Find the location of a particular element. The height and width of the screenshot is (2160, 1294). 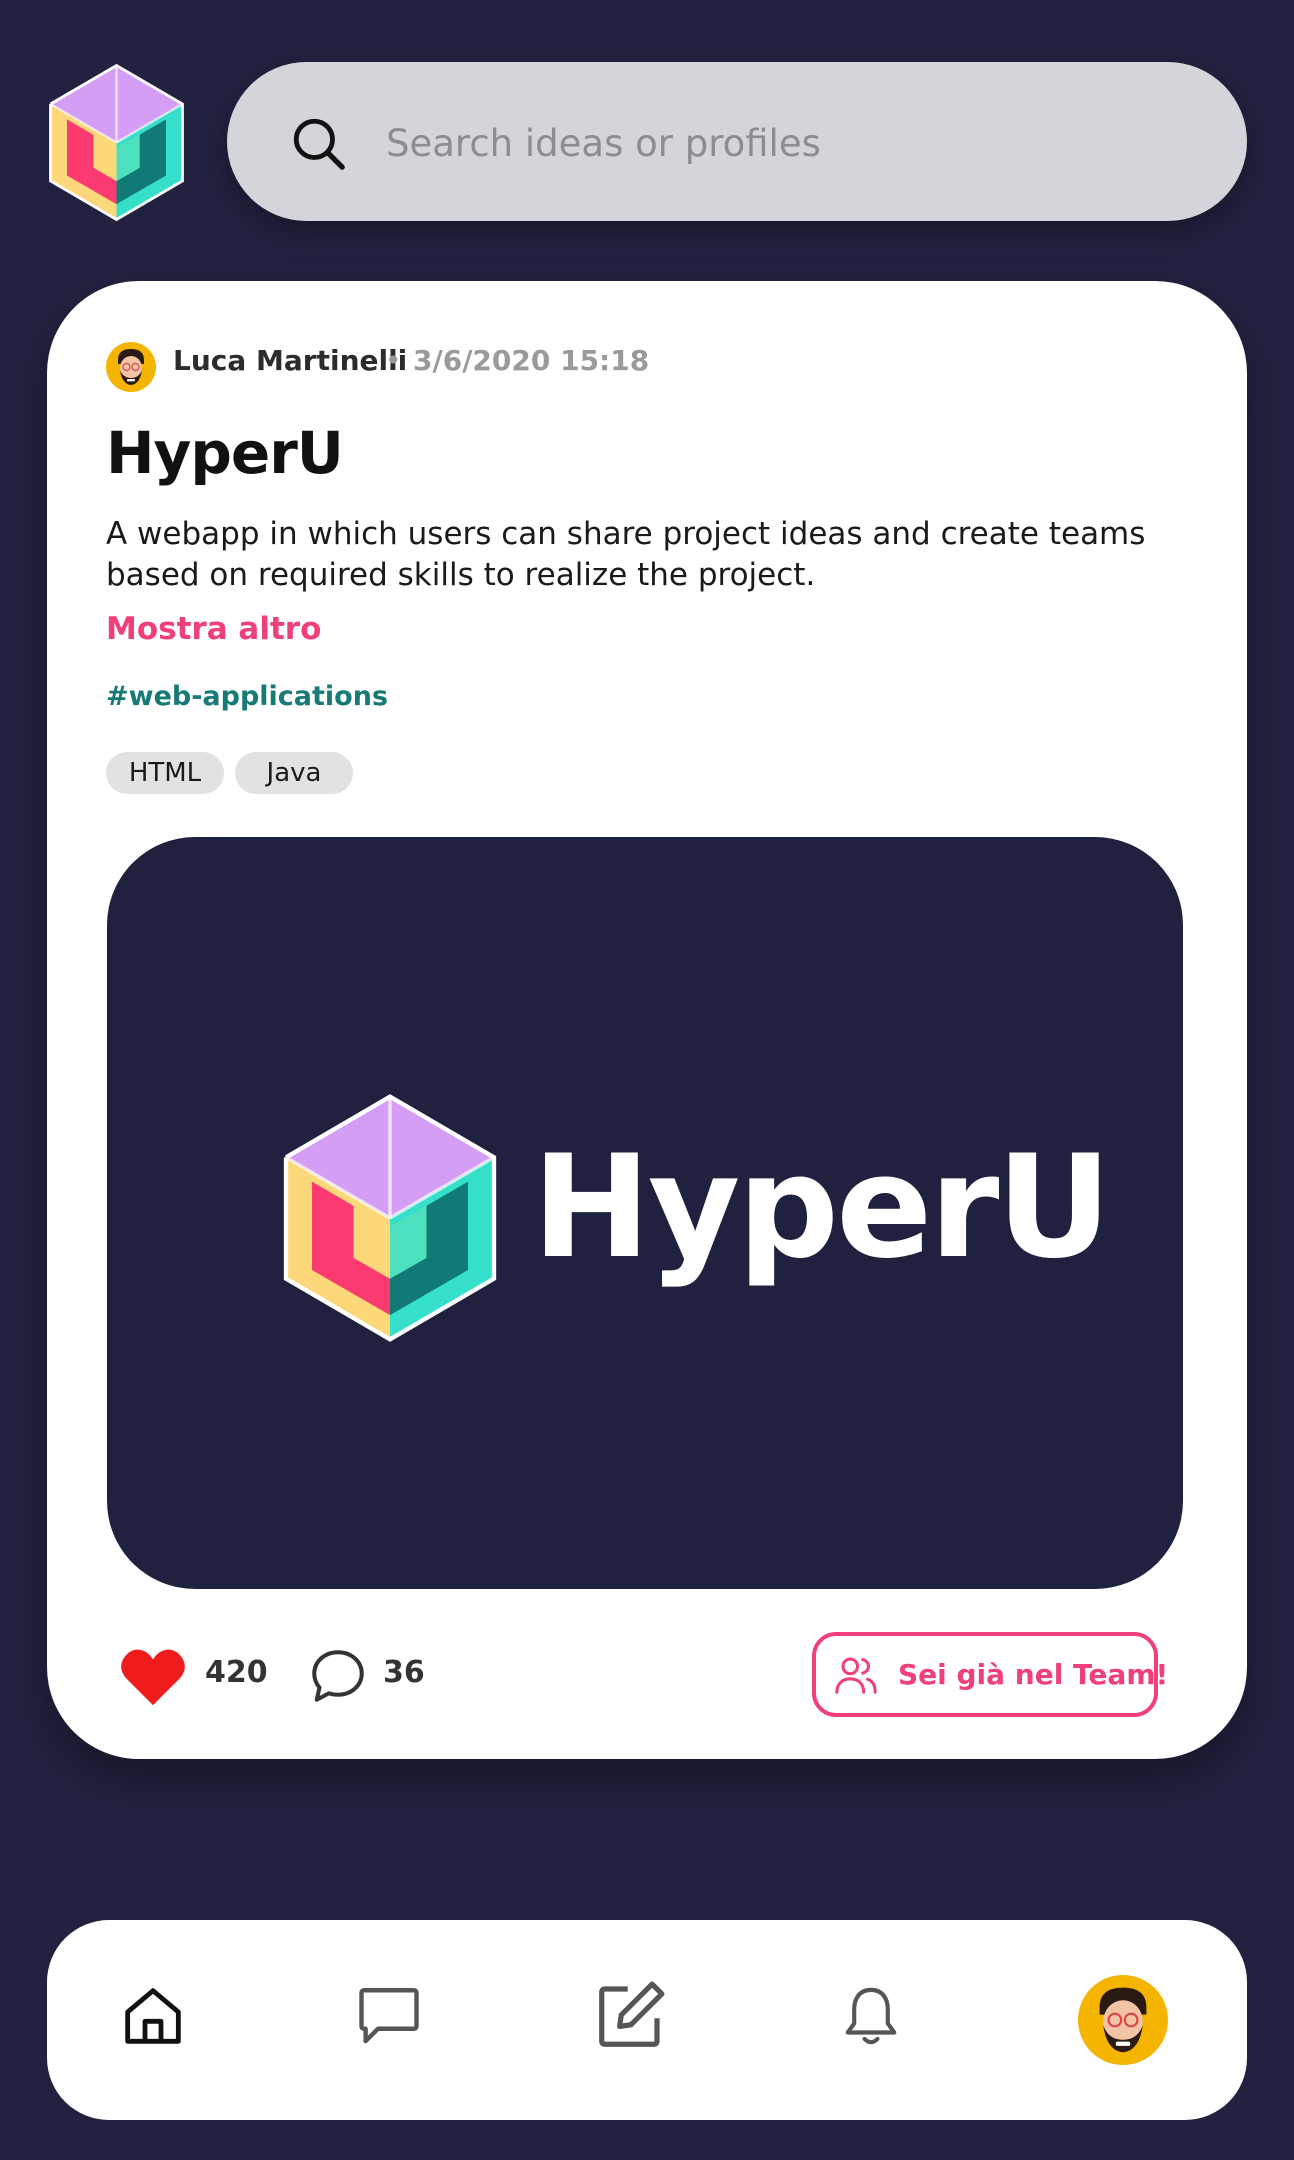

comment-count: 36 is located at coordinates (404, 1672).